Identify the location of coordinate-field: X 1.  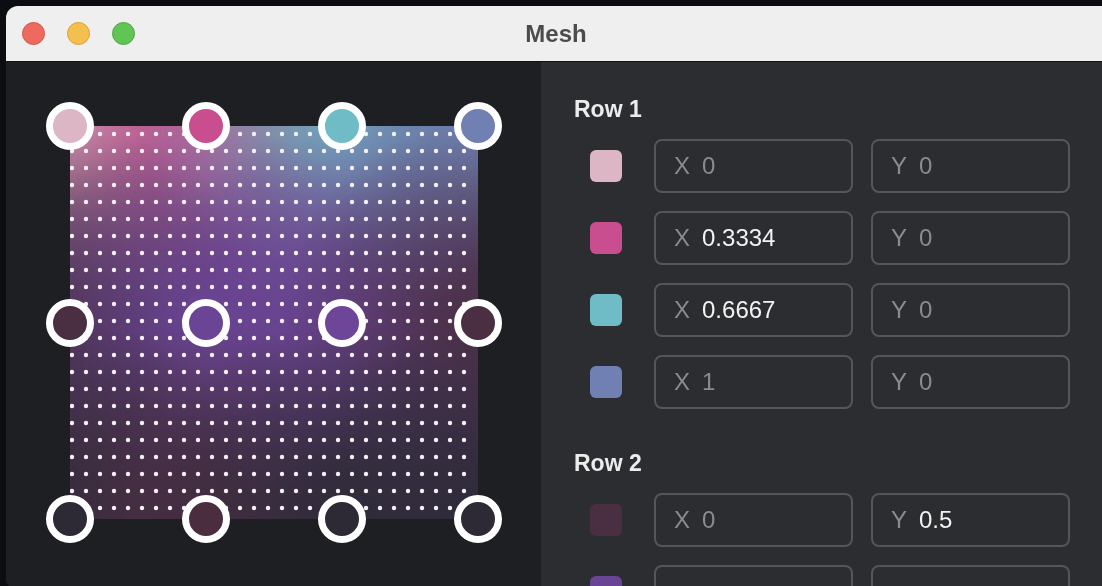
(753, 382).